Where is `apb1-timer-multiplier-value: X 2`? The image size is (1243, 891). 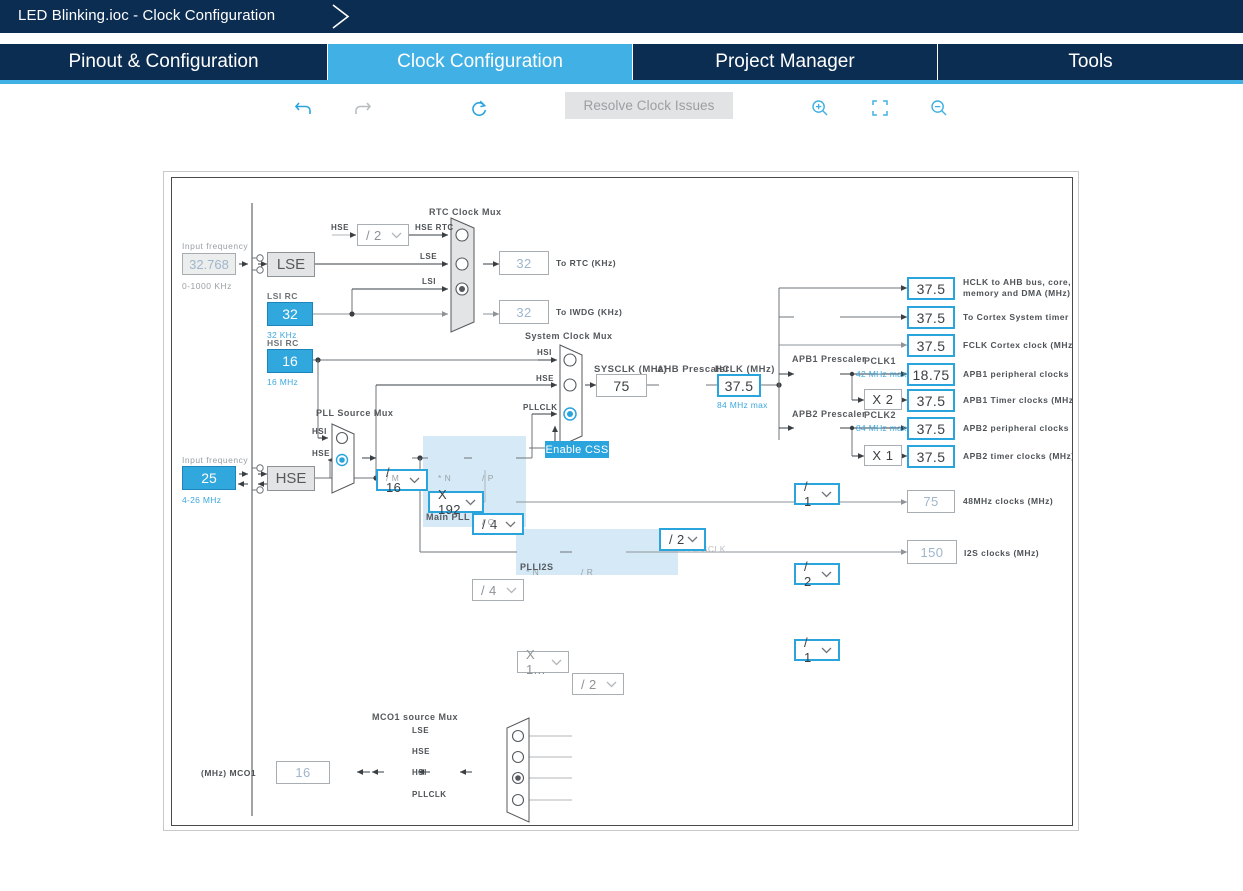
apb1-timer-multiplier-value: X 2 is located at coordinates (883, 399).